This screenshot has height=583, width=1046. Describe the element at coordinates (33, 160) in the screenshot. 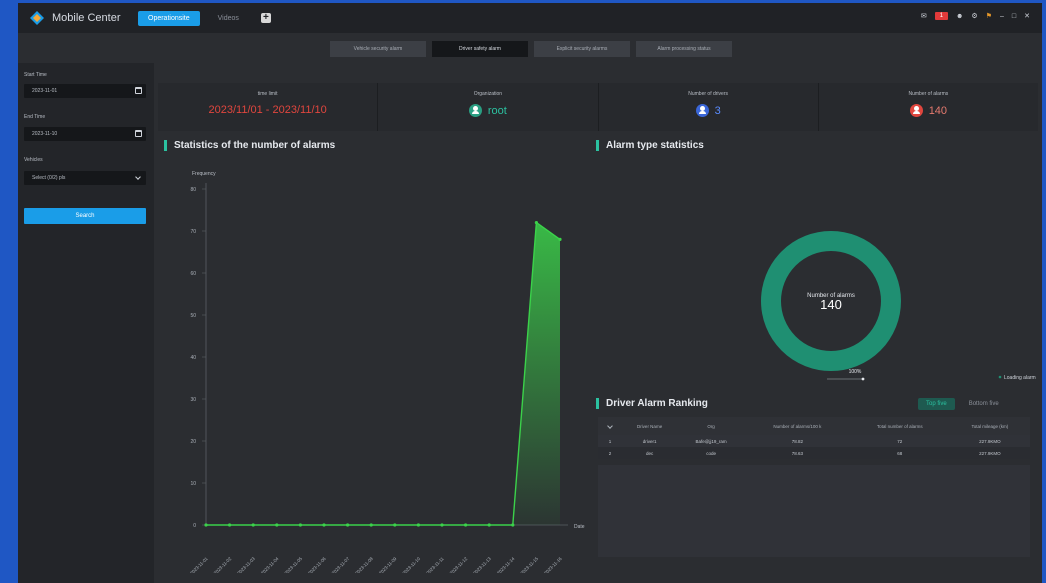

I see `vehicles-label: Vehicles` at that location.